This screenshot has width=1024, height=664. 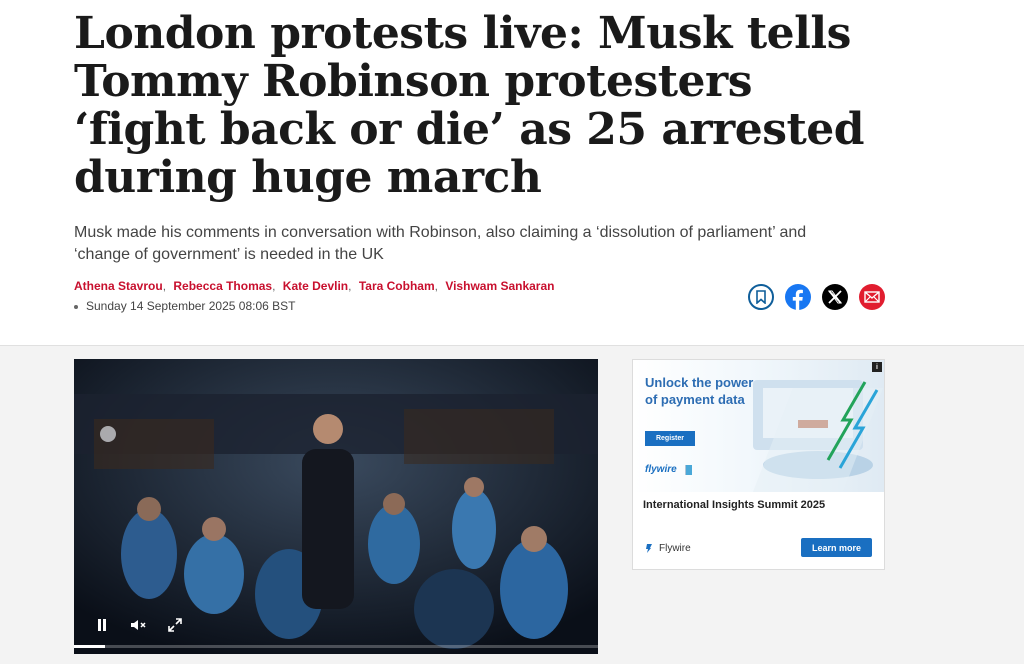 I want to click on ad-headline: Unlock the power of payment data, so click(x=699, y=391).